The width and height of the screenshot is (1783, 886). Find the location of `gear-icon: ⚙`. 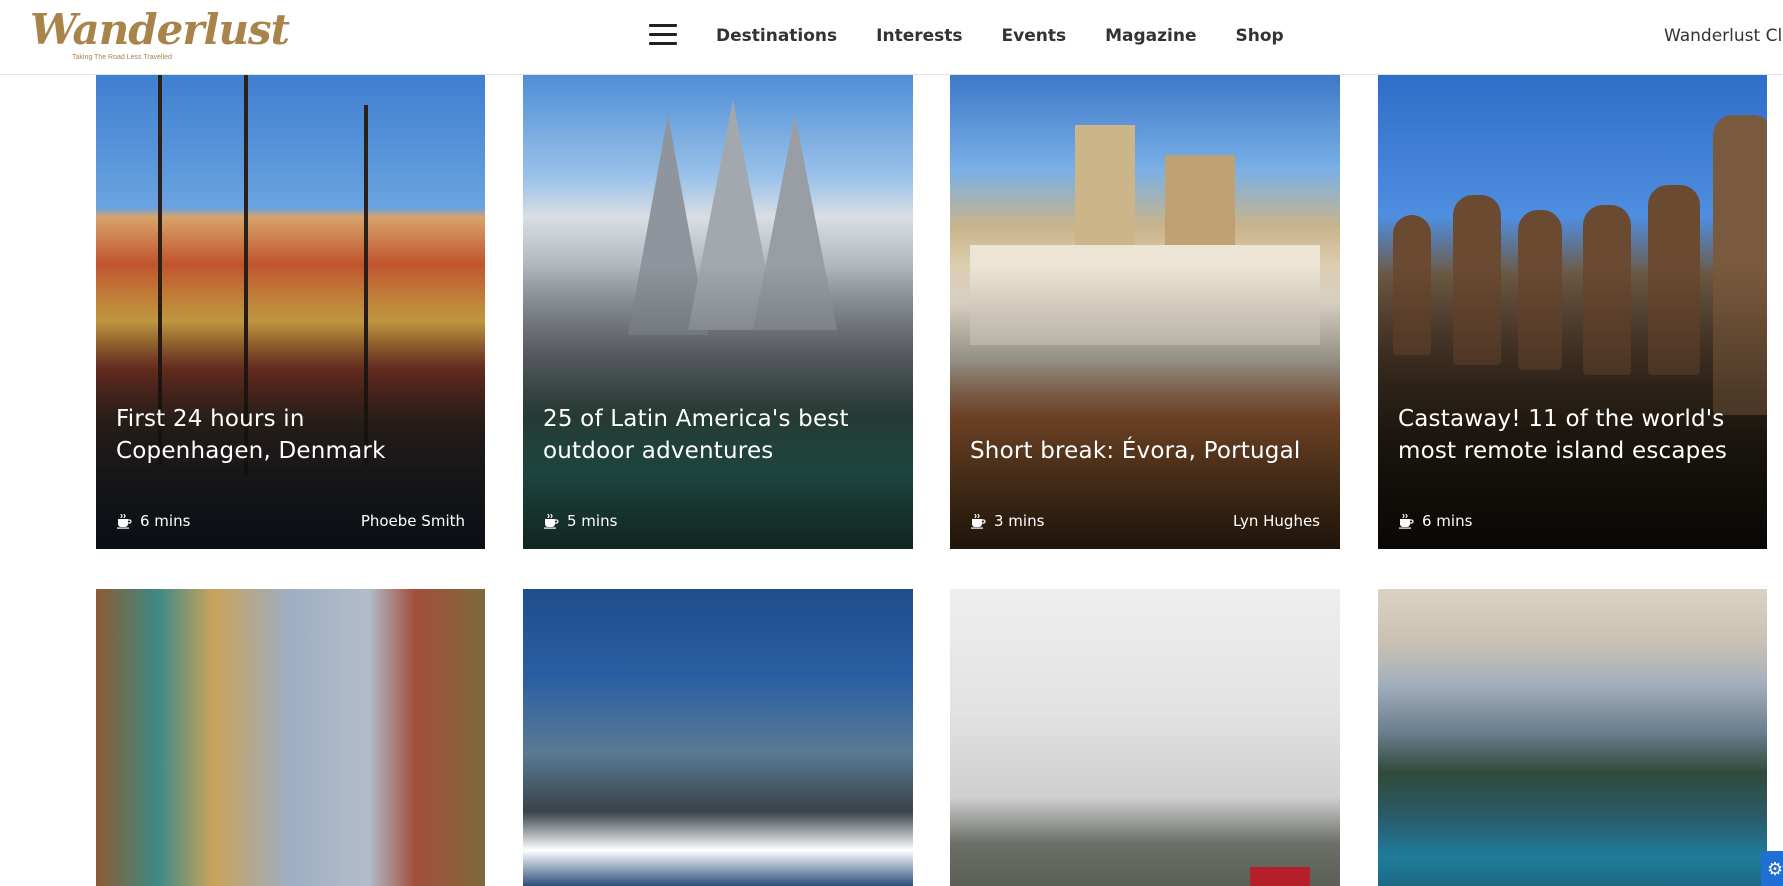

gear-icon: ⚙ is located at coordinates (1775, 869).